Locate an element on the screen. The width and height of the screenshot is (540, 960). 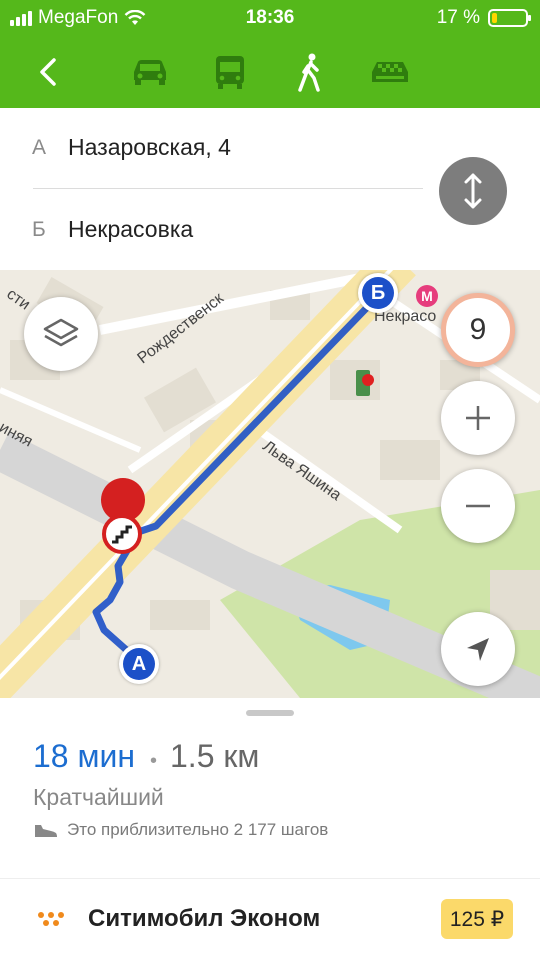
end-marker-letter: Б is located at coordinates (378, 293).